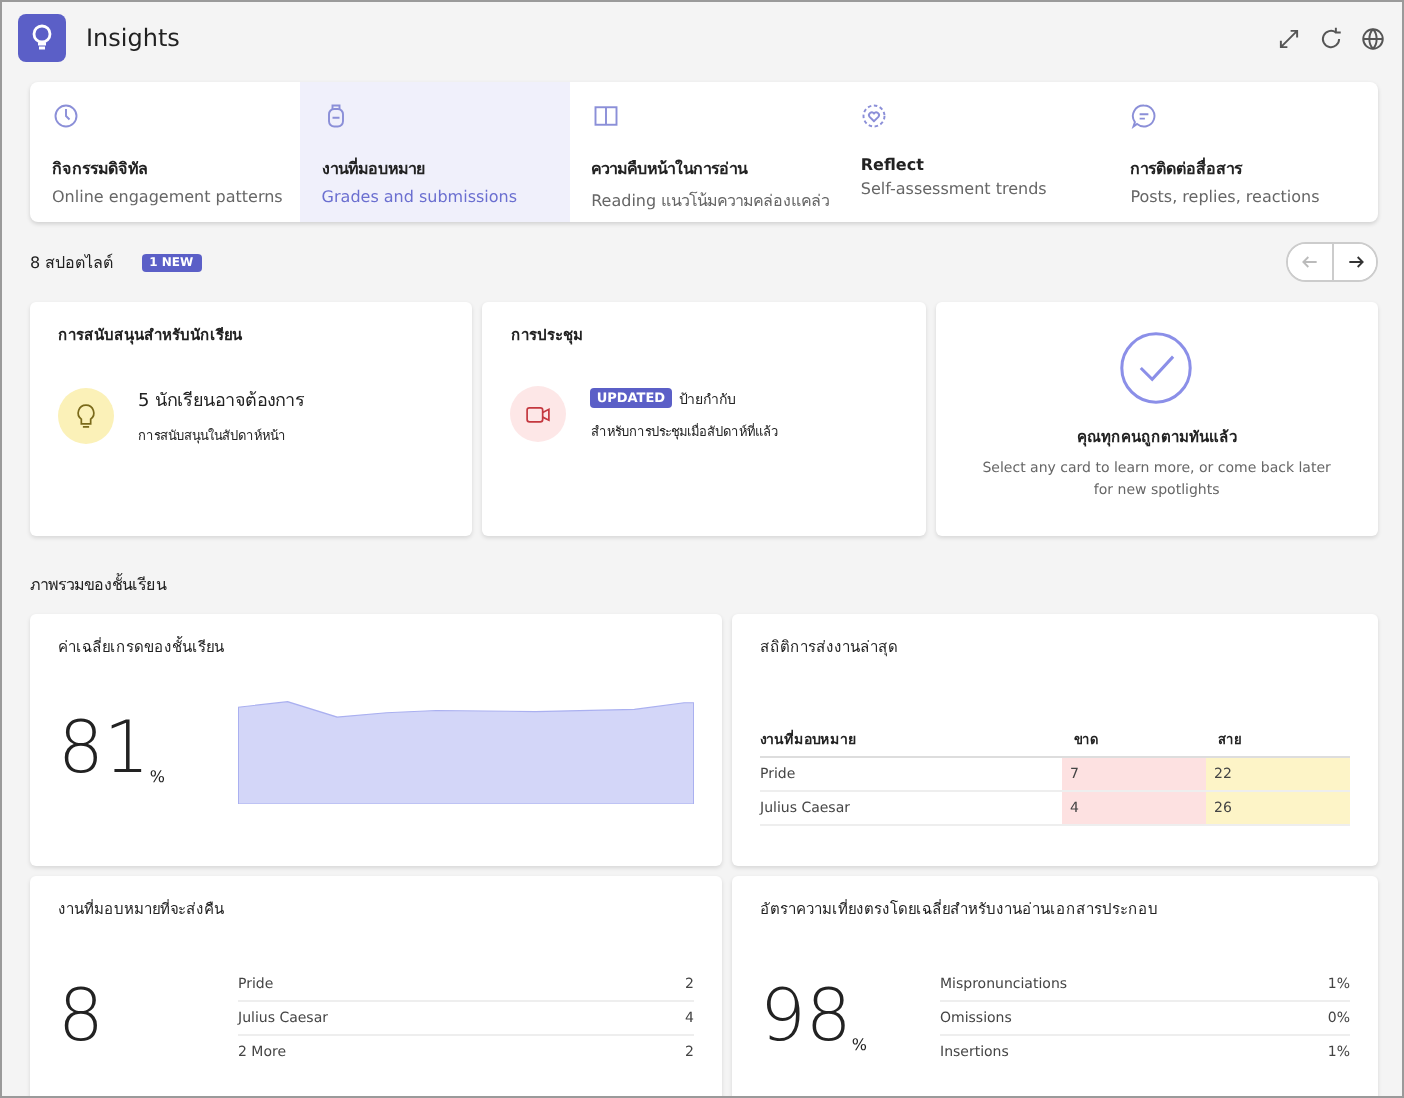 The width and height of the screenshot is (1404, 1098). I want to click on refresh-icon, so click(1331, 38).